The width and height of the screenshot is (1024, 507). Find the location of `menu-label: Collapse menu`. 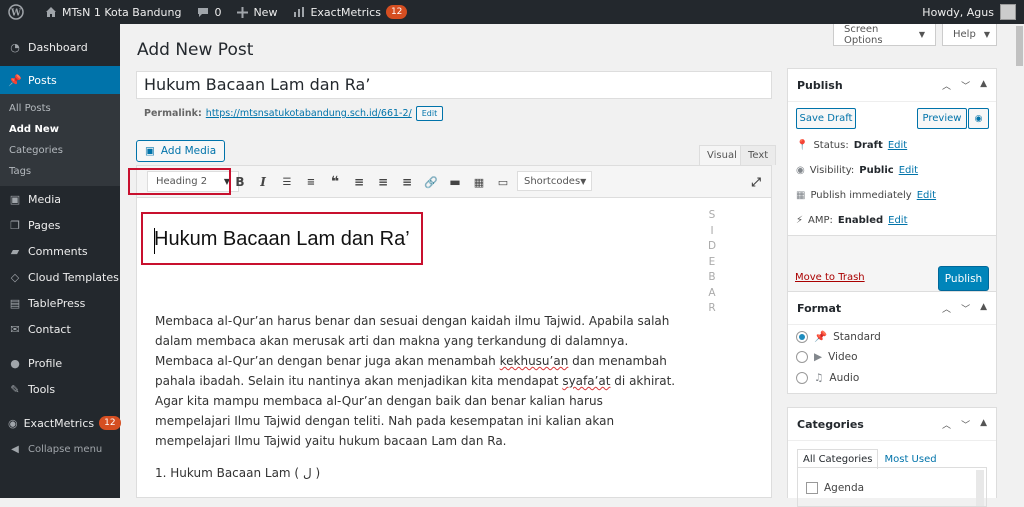

menu-label: Collapse menu is located at coordinates (65, 449).